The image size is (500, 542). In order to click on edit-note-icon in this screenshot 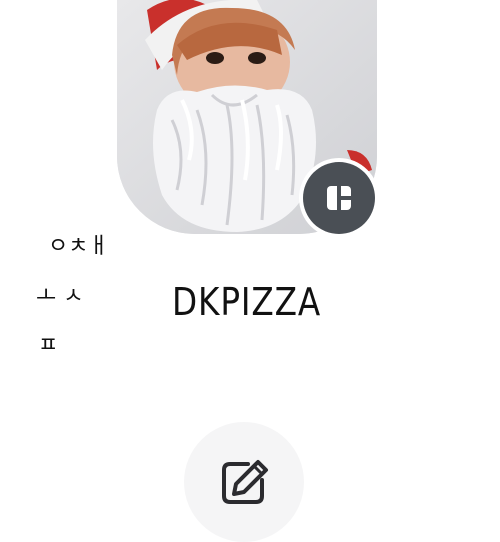, I will do `click(245, 482)`.